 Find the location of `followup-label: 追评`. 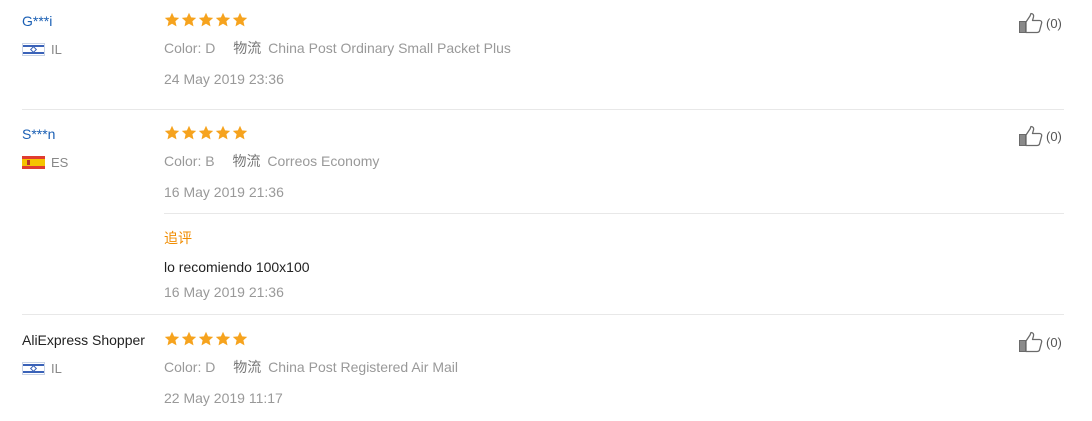

followup-label: 追评 is located at coordinates (178, 238).